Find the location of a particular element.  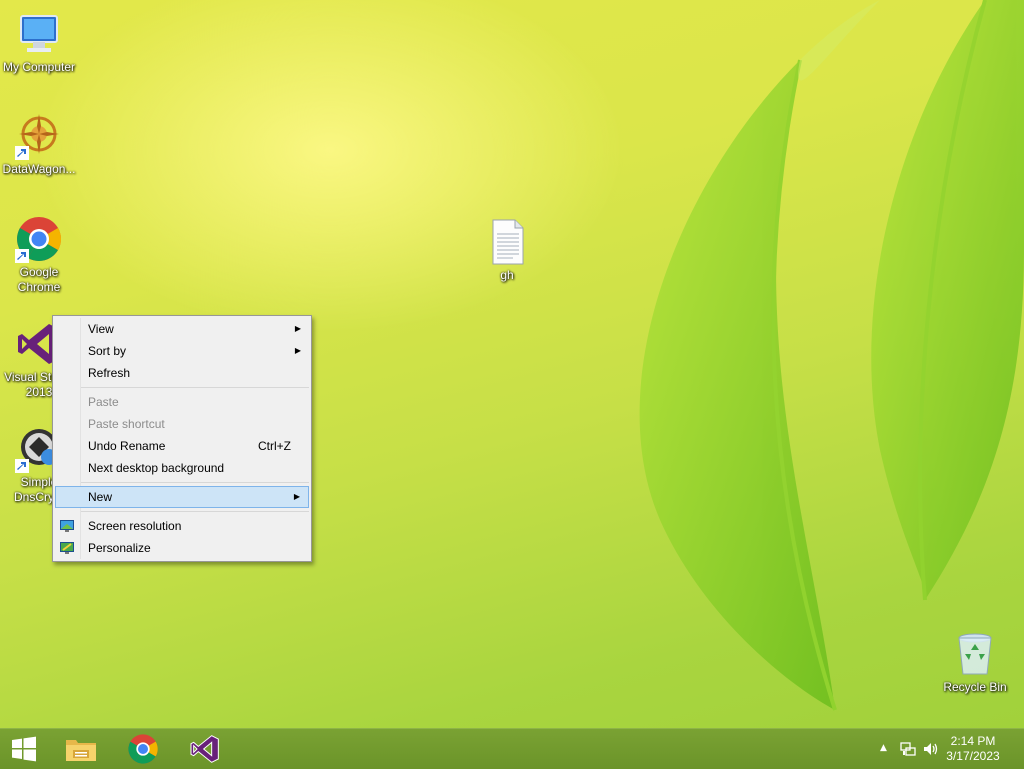

menu-item-paste: Paste is located at coordinates (182, 402).